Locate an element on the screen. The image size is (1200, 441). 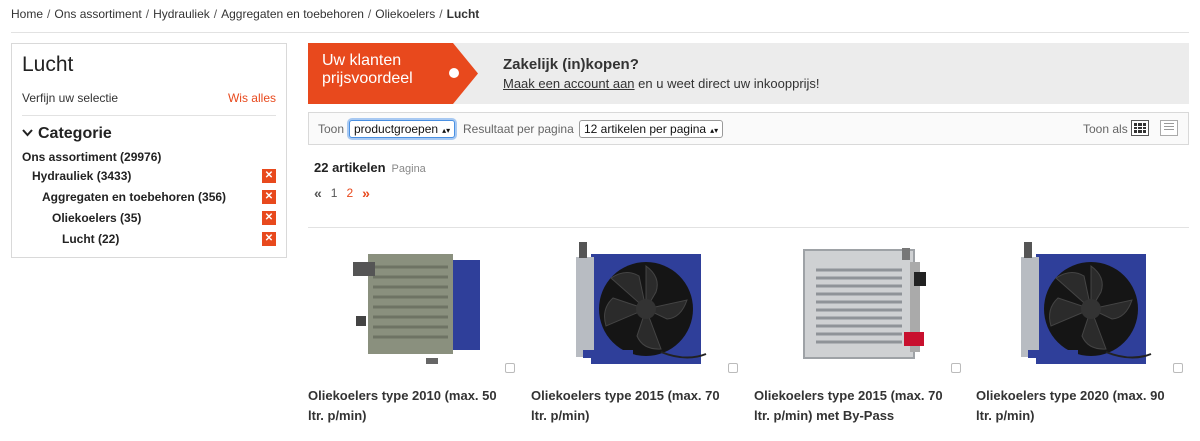
prev-page-icon: « is located at coordinates (318, 193).